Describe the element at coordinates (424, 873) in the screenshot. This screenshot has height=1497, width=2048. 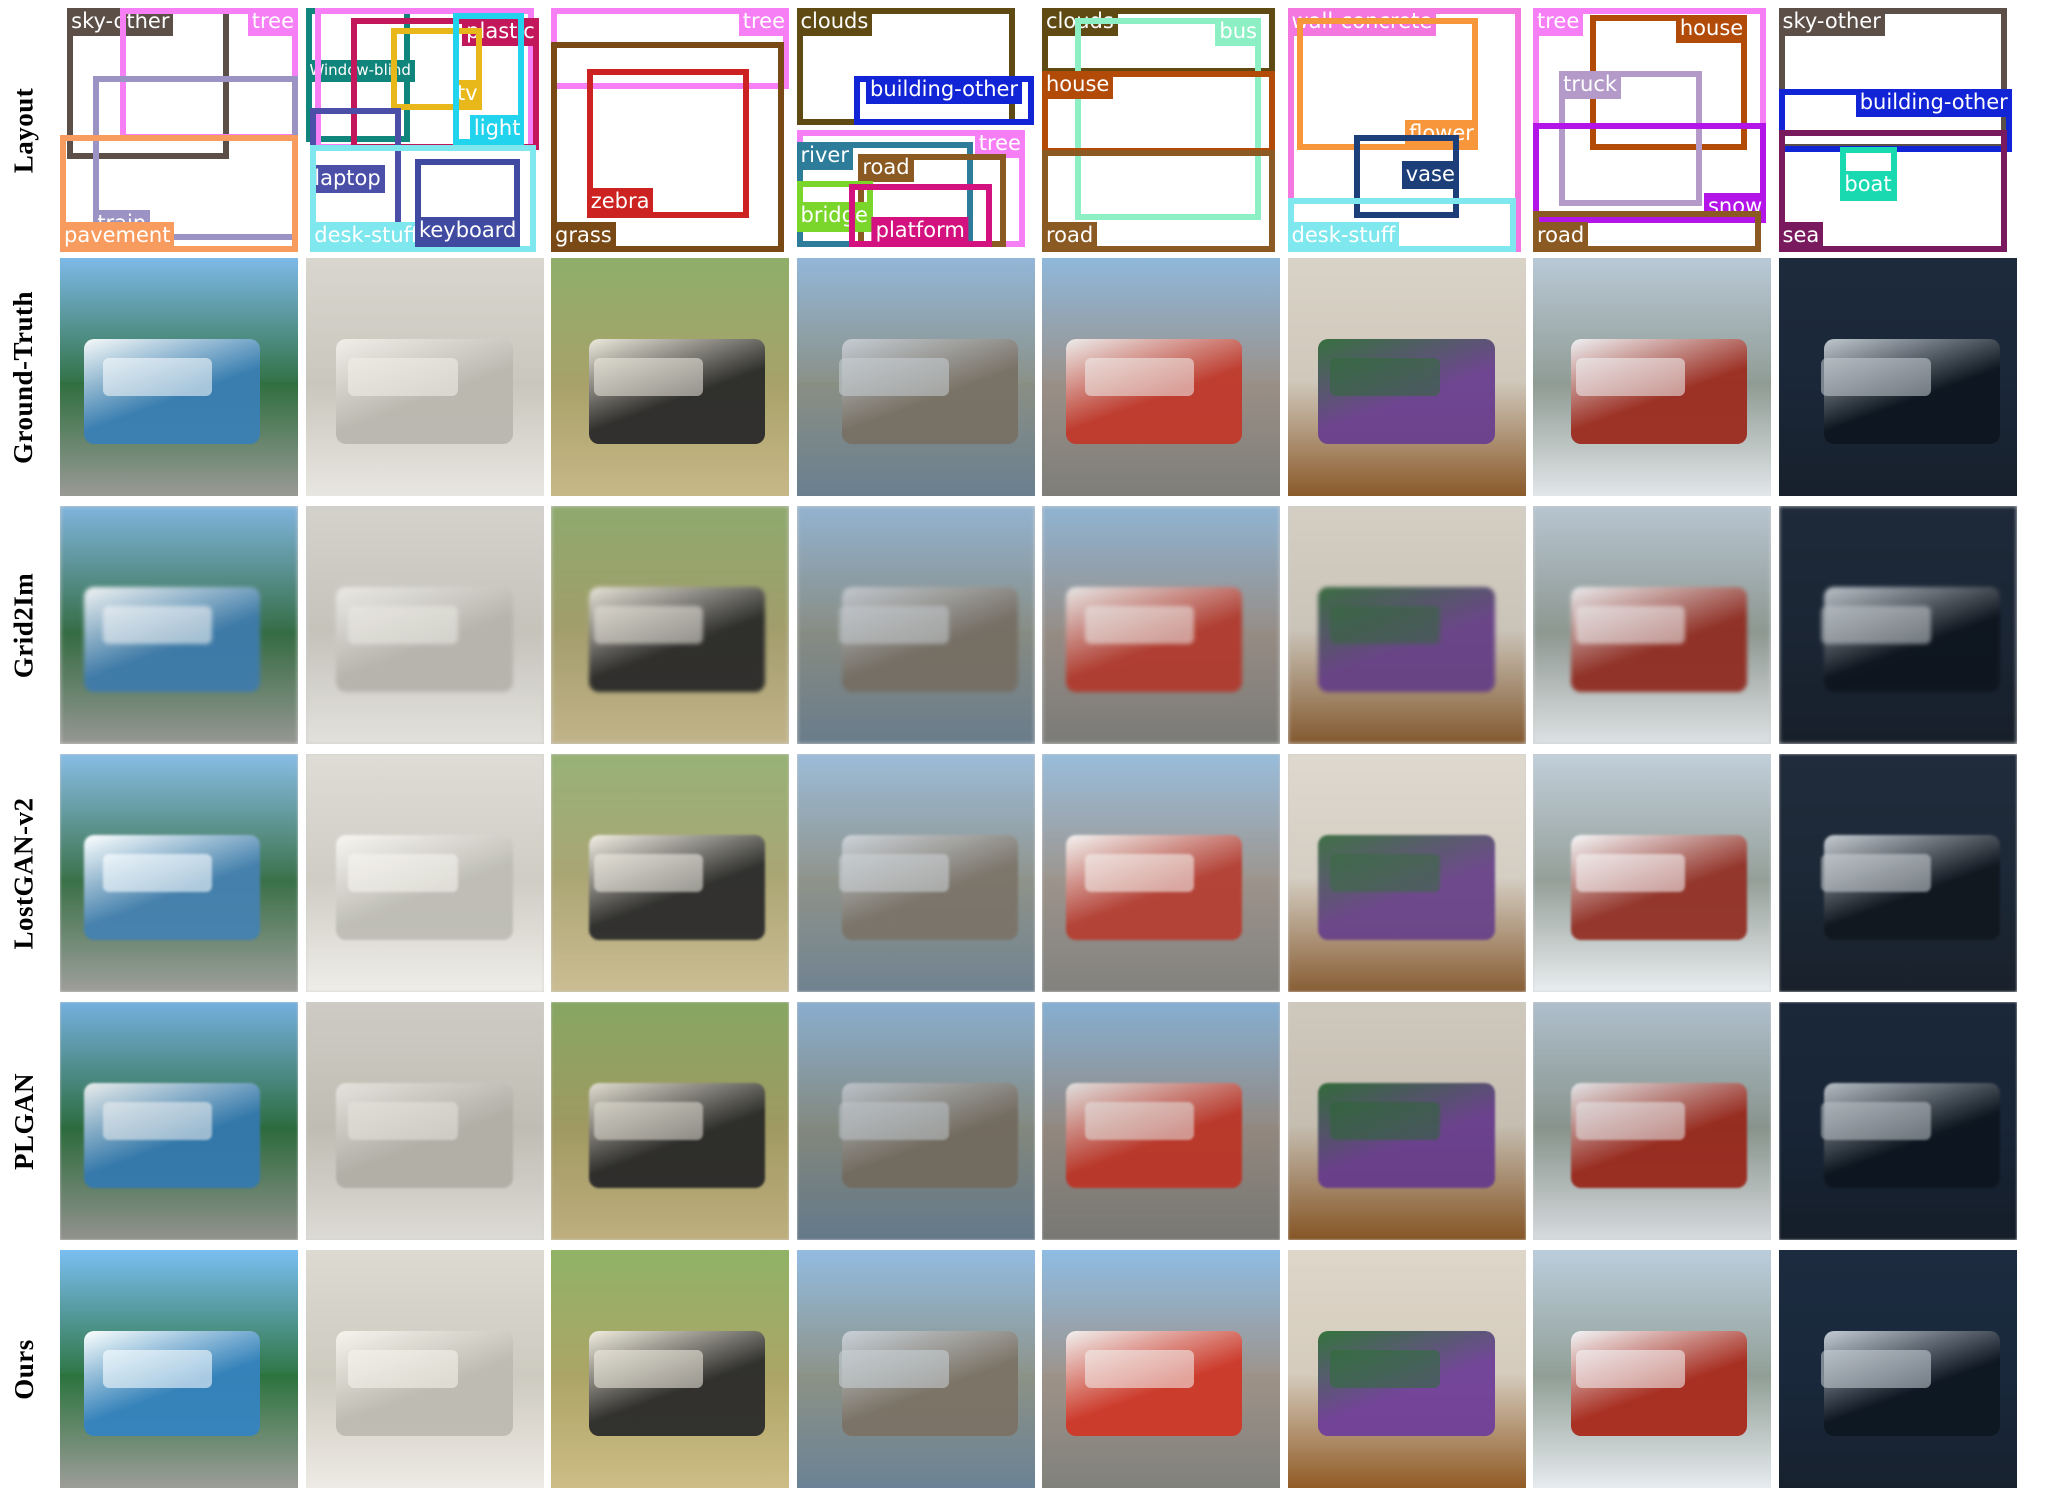
I see `image-lostgan-v2-col2` at that location.